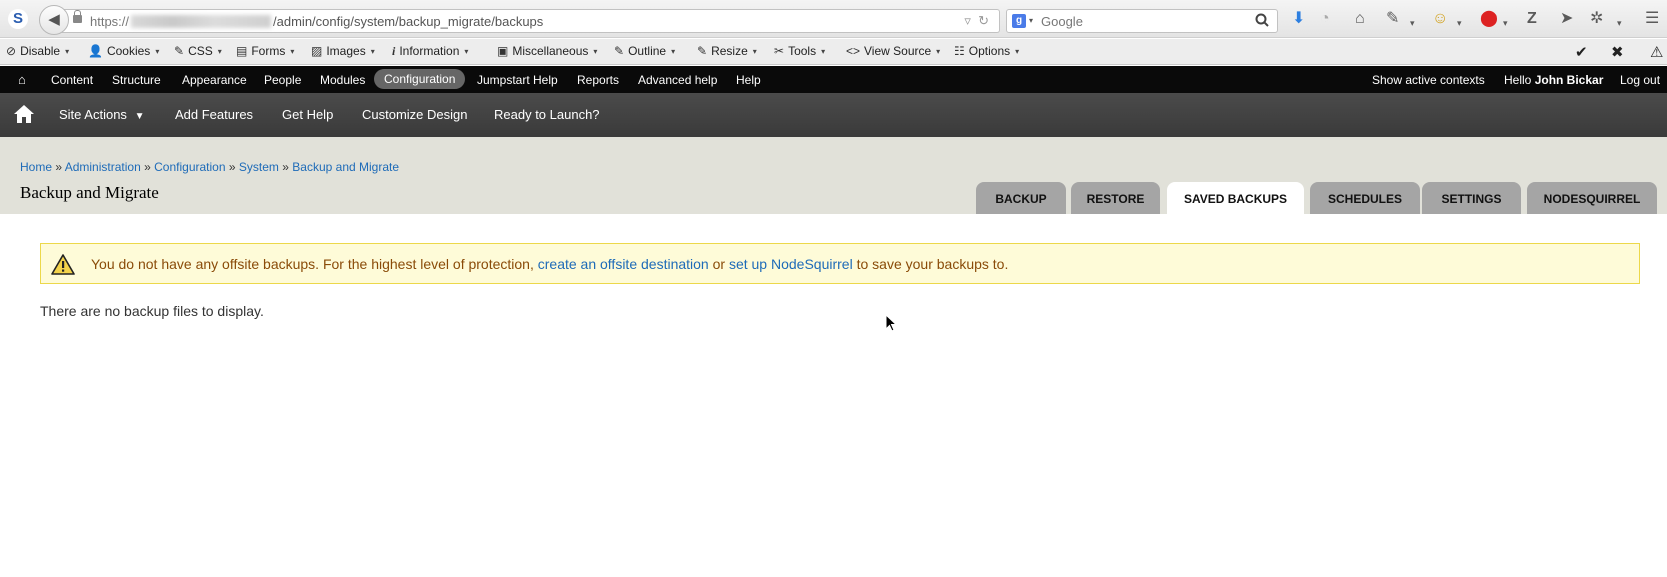  What do you see at coordinates (259, 167) in the screenshot?
I see `breadcrumb-system: System` at bounding box center [259, 167].